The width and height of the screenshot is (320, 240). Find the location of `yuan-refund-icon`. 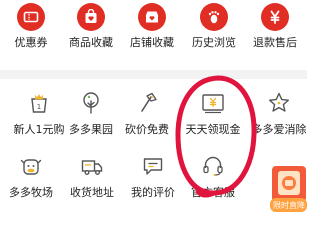

yuan-refund-icon is located at coordinates (275, 17).